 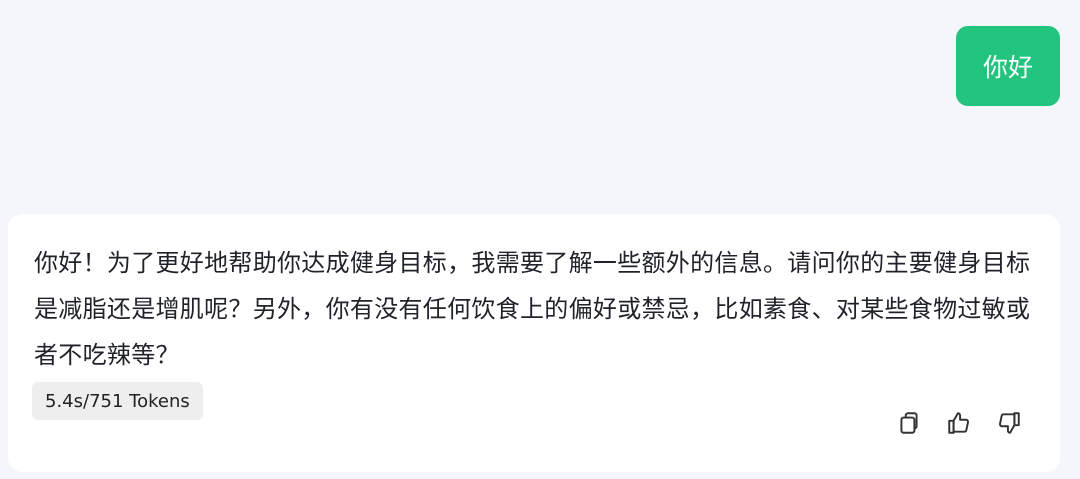 I want to click on copy-button, so click(x=909, y=423).